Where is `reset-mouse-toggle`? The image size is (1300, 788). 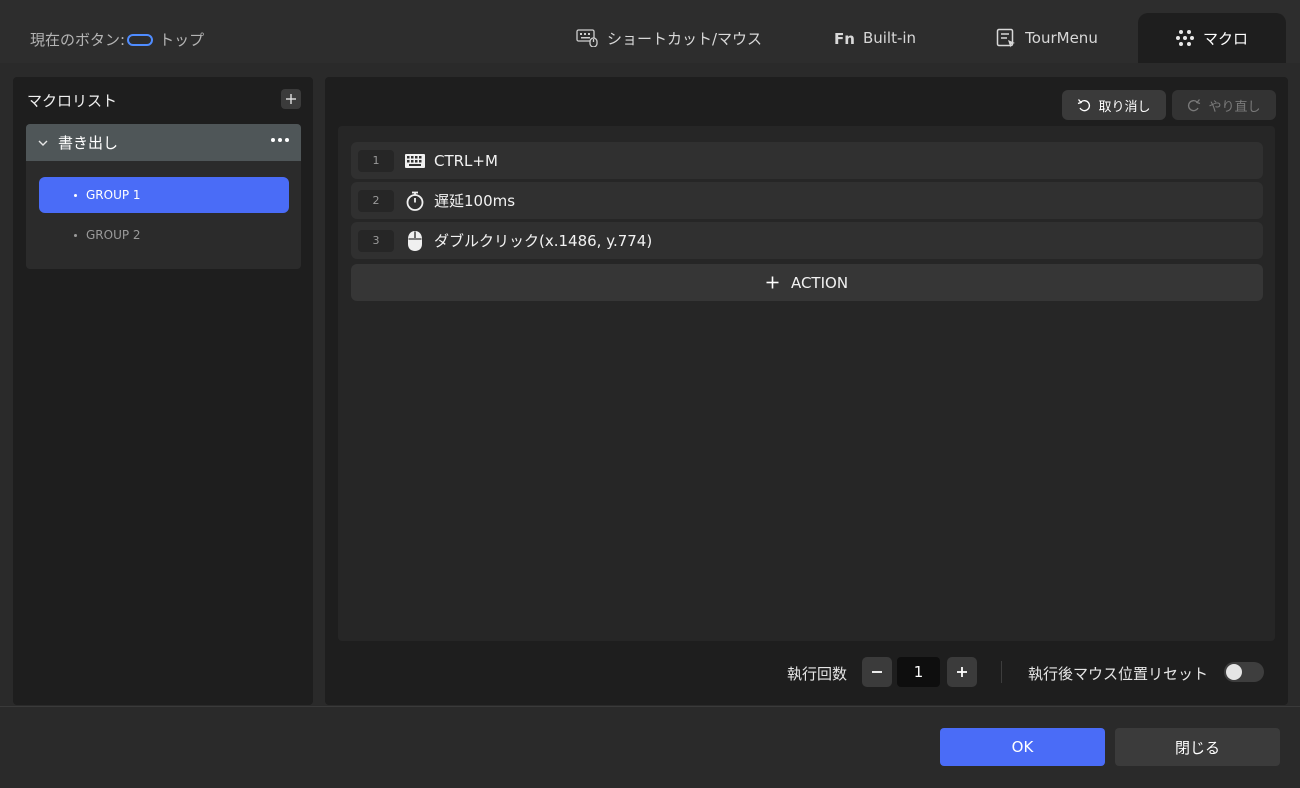
reset-mouse-toggle is located at coordinates (1244, 672).